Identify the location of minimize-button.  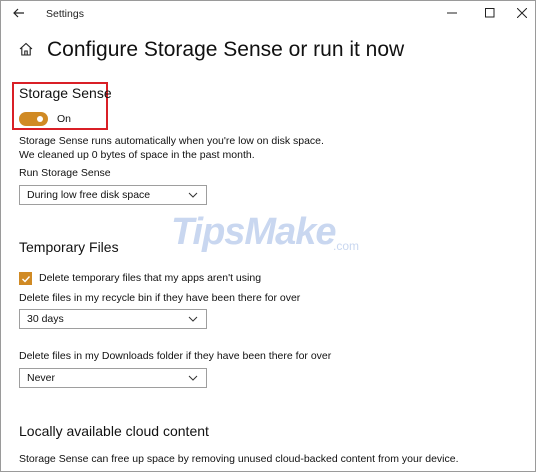
(452, 13).